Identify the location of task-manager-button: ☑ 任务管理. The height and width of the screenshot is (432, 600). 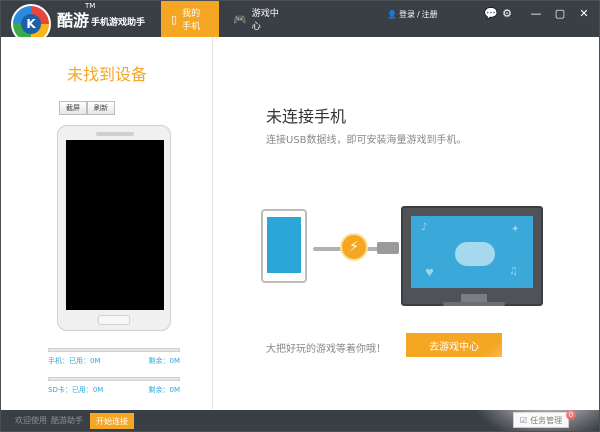
(541, 420).